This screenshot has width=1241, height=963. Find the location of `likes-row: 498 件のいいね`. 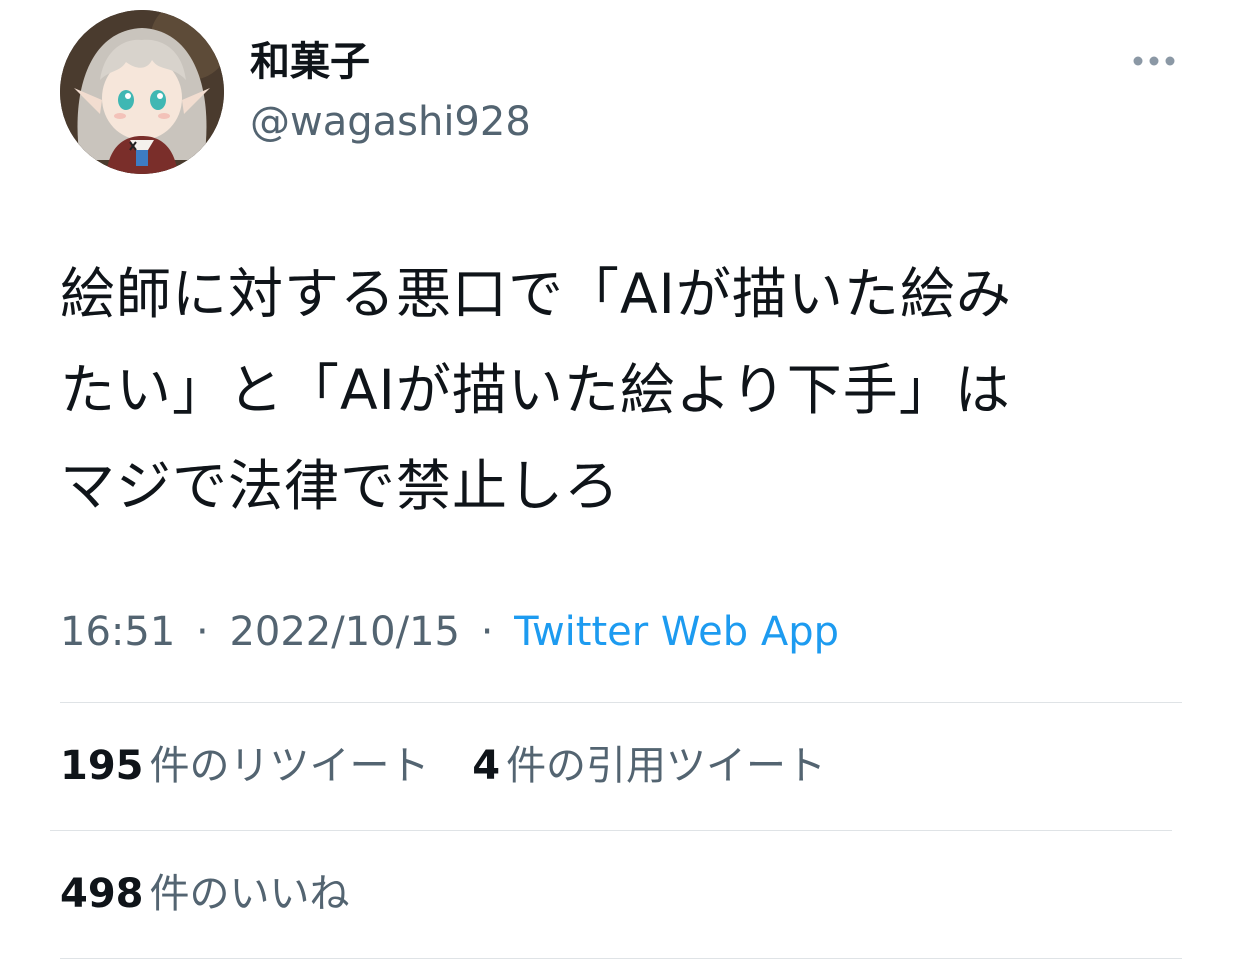

likes-row: 498 件のいいね is located at coordinates (220, 894).